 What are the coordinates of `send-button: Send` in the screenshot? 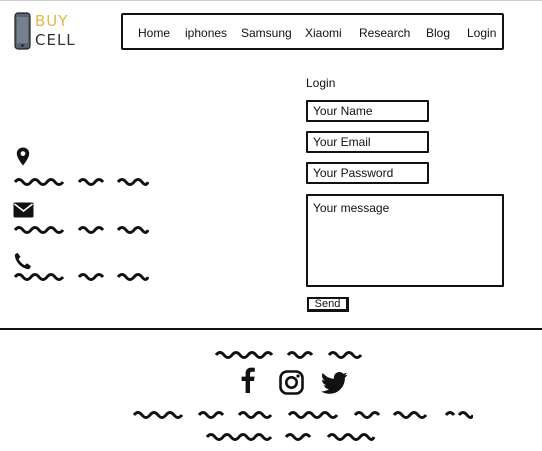 It's located at (328, 304).